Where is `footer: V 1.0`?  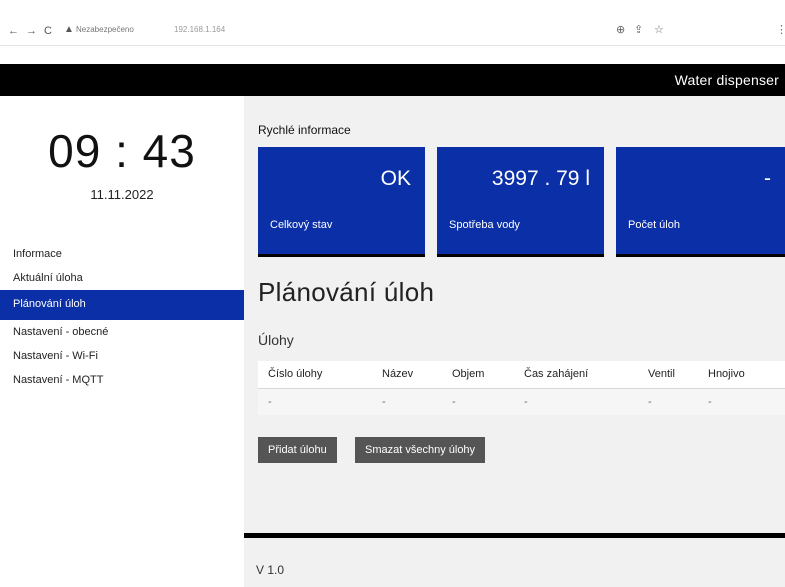 footer: V 1.0 is located at coordinates (514, 562).